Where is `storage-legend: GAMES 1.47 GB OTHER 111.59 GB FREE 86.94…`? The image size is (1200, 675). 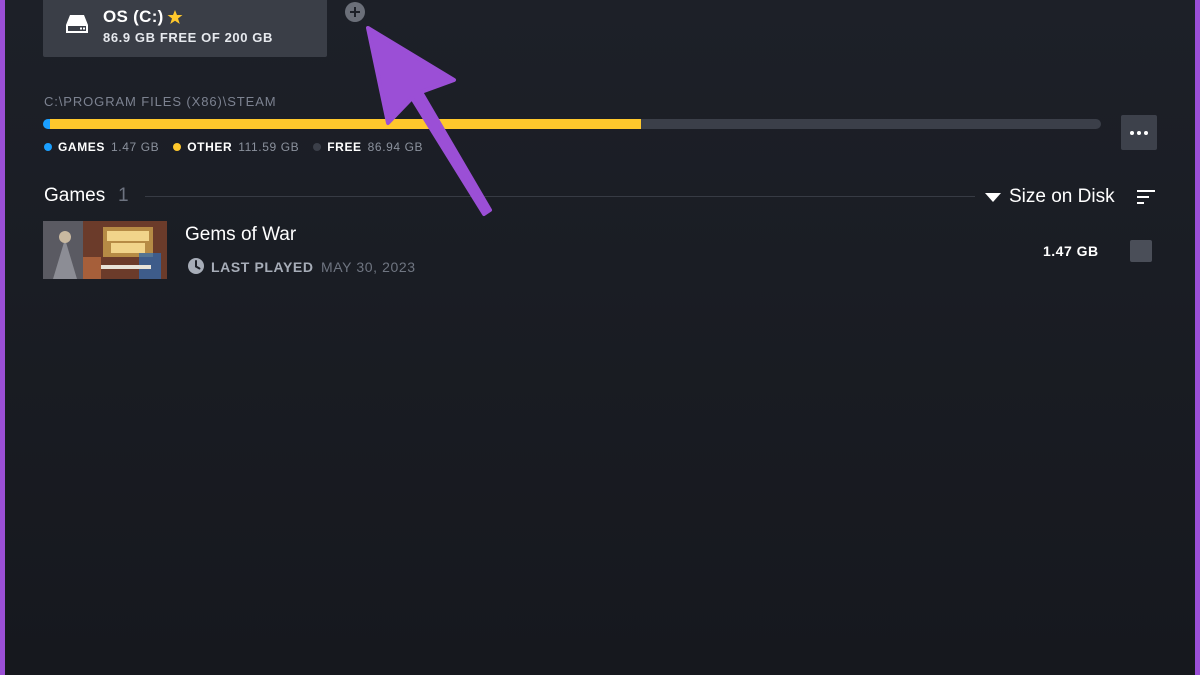 storage-legend: GAMES 1.47 GB OTHER 111.59 GB FREE 86.94… is located at coordinates (233, 147).